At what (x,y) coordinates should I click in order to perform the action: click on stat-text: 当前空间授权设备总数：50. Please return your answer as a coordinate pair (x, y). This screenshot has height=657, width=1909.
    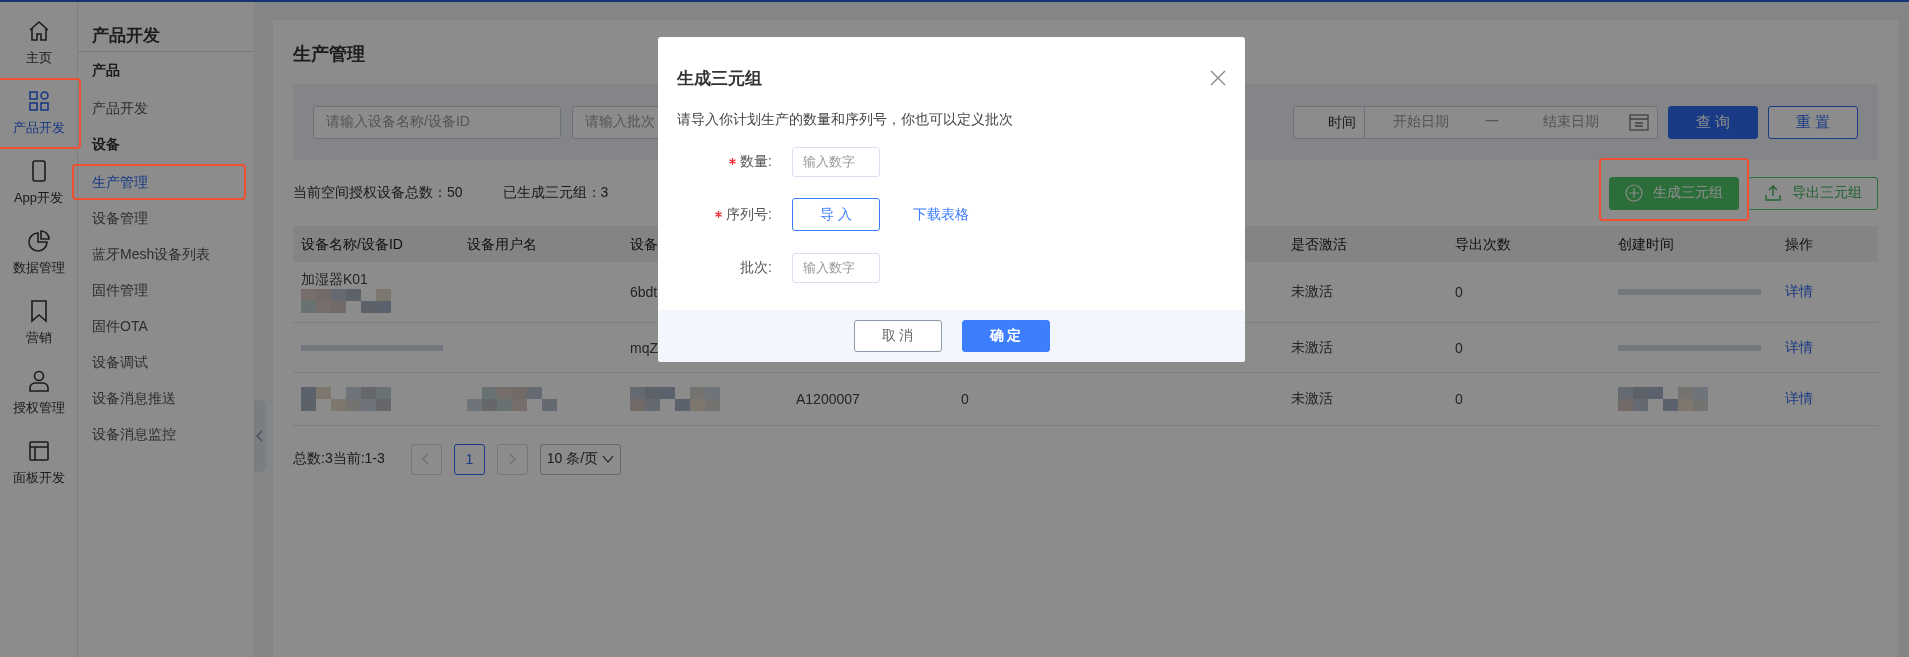
    Looking at the image, I should click on (378, 193).